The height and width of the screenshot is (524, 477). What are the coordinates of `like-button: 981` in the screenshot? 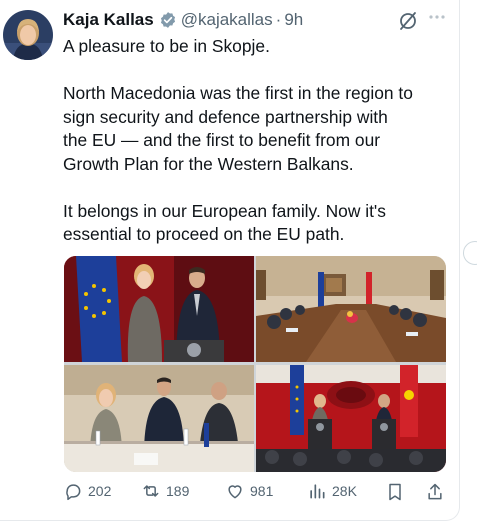 It's located at (249, 491).